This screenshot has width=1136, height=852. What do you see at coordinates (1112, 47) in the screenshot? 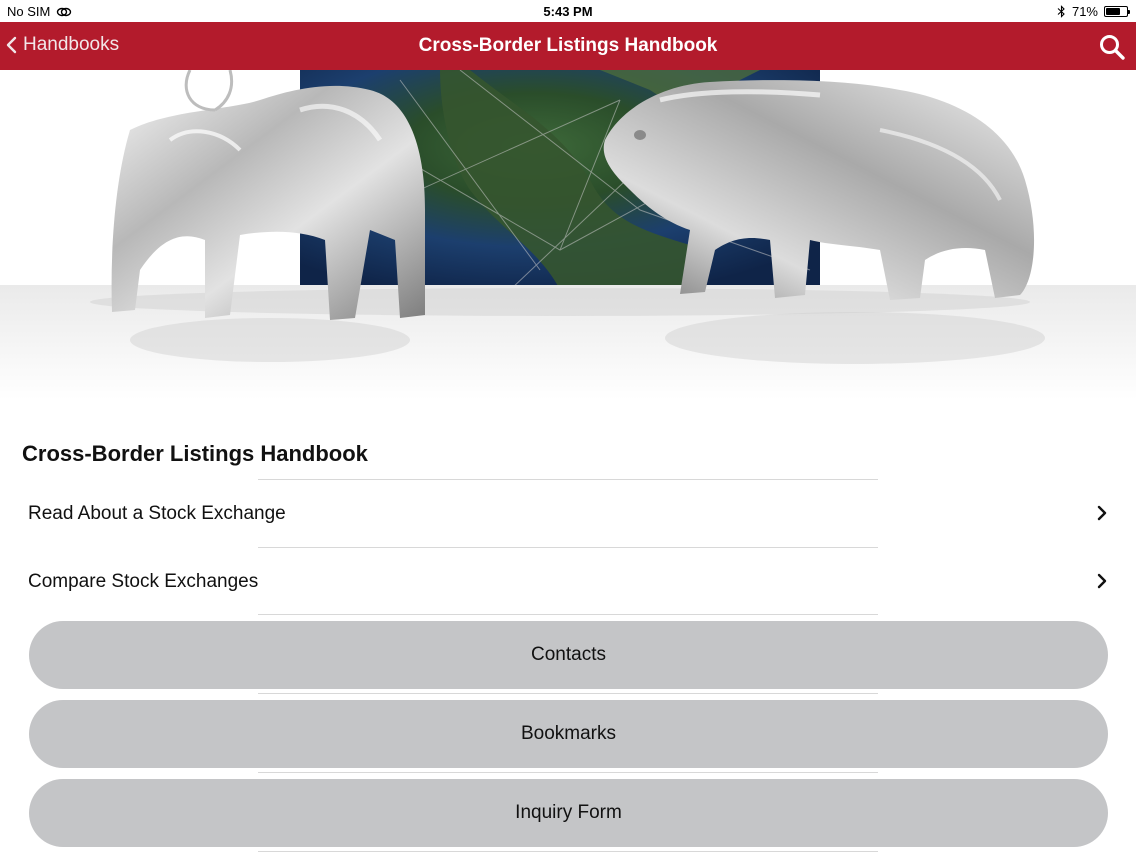
I see `search-icon` at bounding box center [1112, 47].